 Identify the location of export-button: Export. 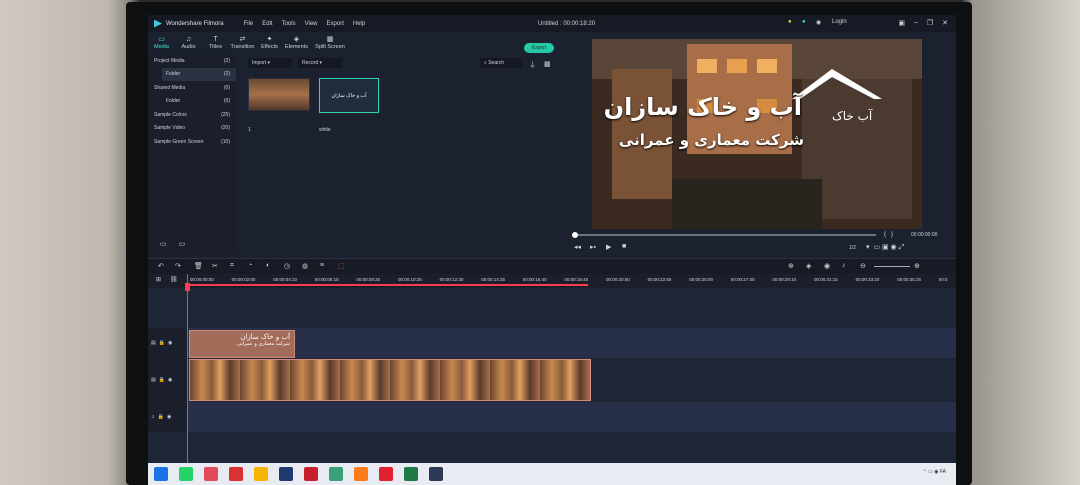
(539, 48).